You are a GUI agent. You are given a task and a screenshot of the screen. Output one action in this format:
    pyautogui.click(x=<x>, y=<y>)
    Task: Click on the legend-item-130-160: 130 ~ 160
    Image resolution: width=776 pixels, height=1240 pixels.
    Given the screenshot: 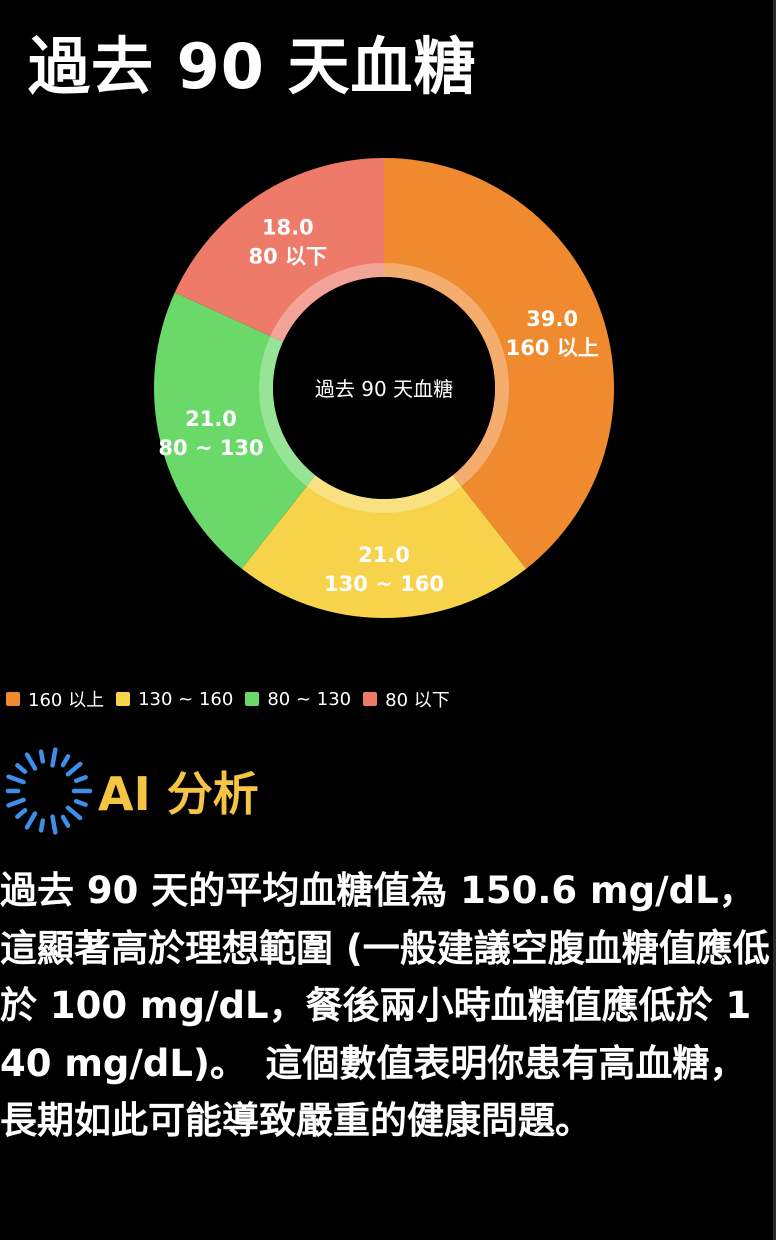 What is the action you would take?
    pyautogui.click(x=174, y=699)
    